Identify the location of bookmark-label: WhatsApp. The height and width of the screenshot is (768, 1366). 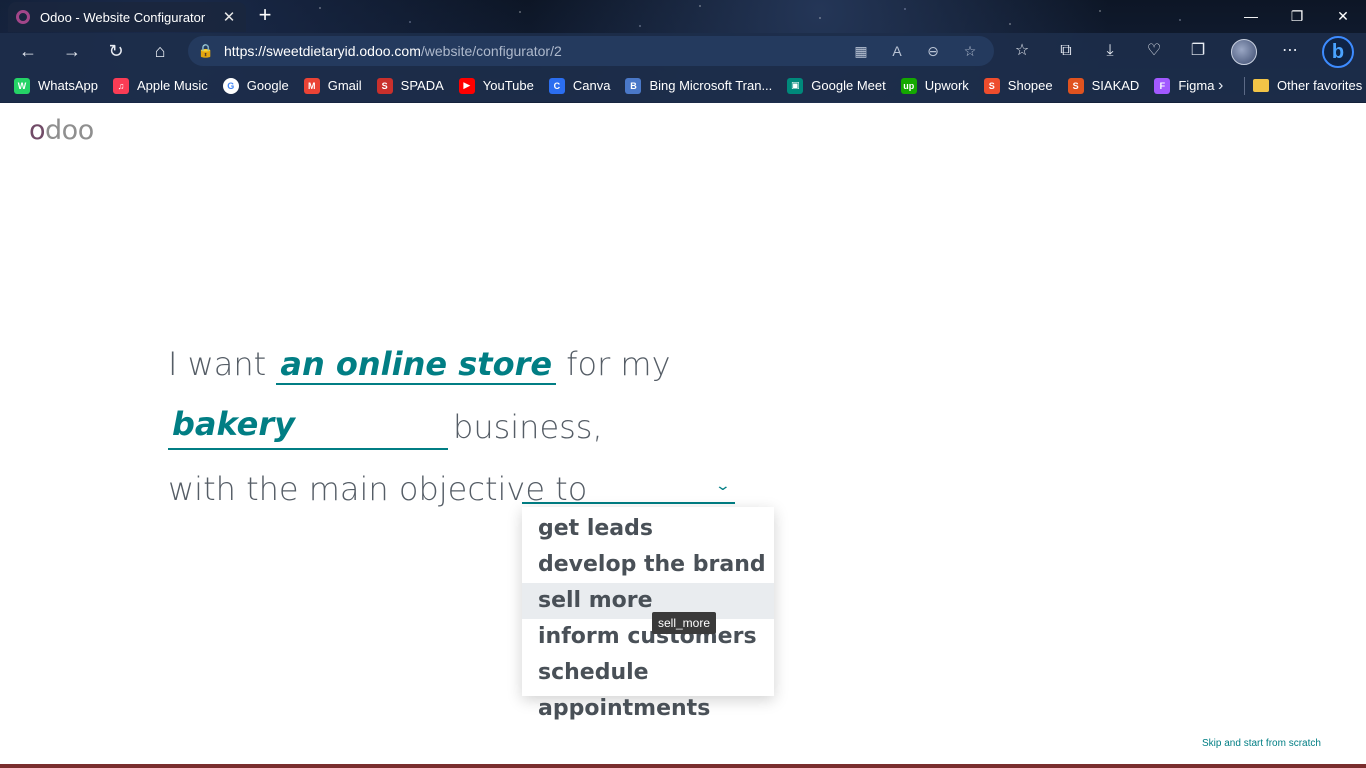
(68, 85).